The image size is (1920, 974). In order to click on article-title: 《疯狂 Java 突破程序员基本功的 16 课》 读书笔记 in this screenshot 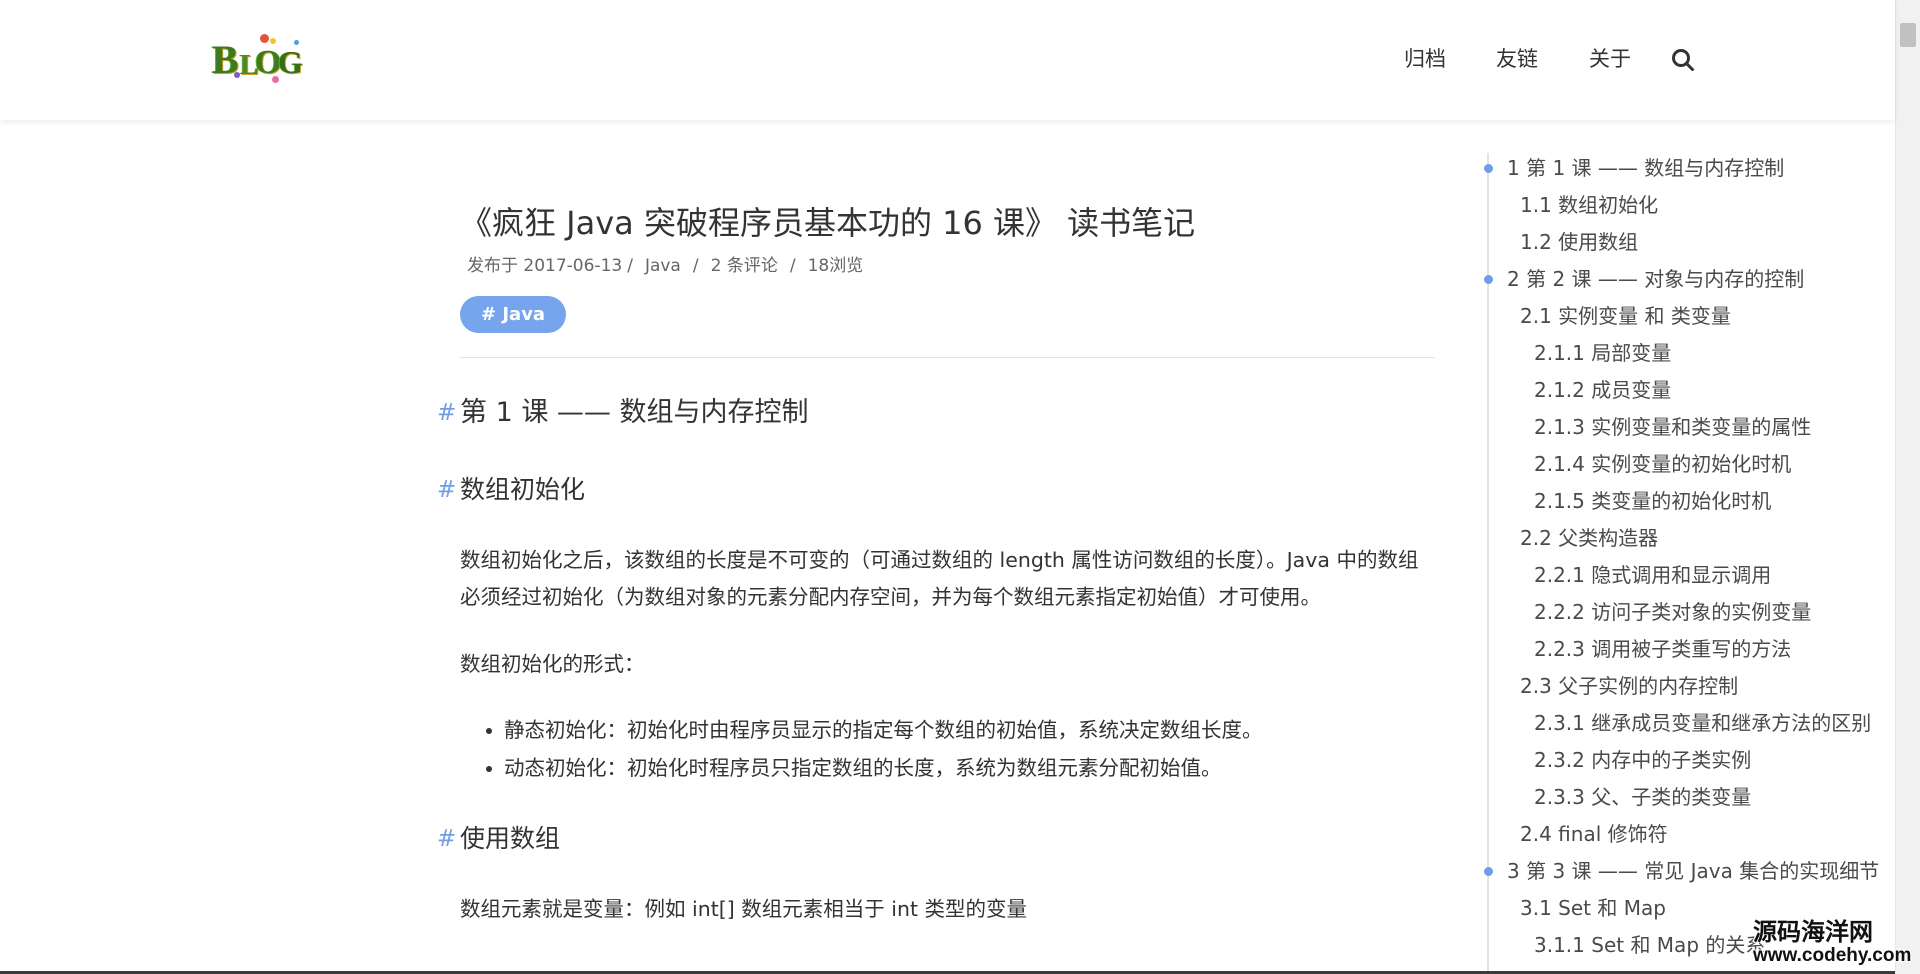, I will do `click(828, 223)`.